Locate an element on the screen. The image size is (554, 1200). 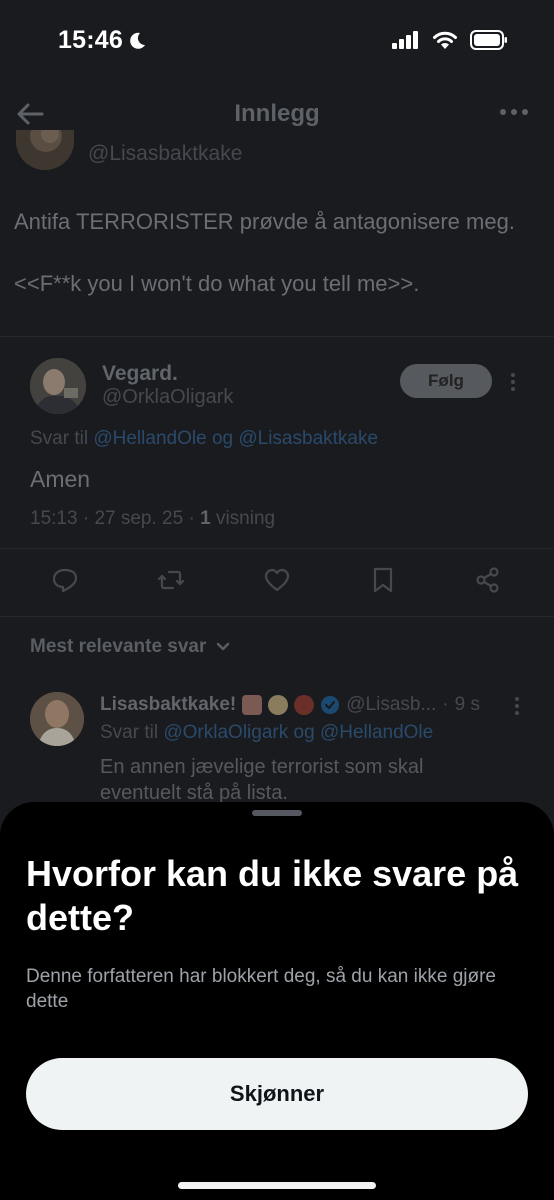
post-metadata: 15:13 · 27 sep. 25 · 1 visning is located at coordinates (152, 519).